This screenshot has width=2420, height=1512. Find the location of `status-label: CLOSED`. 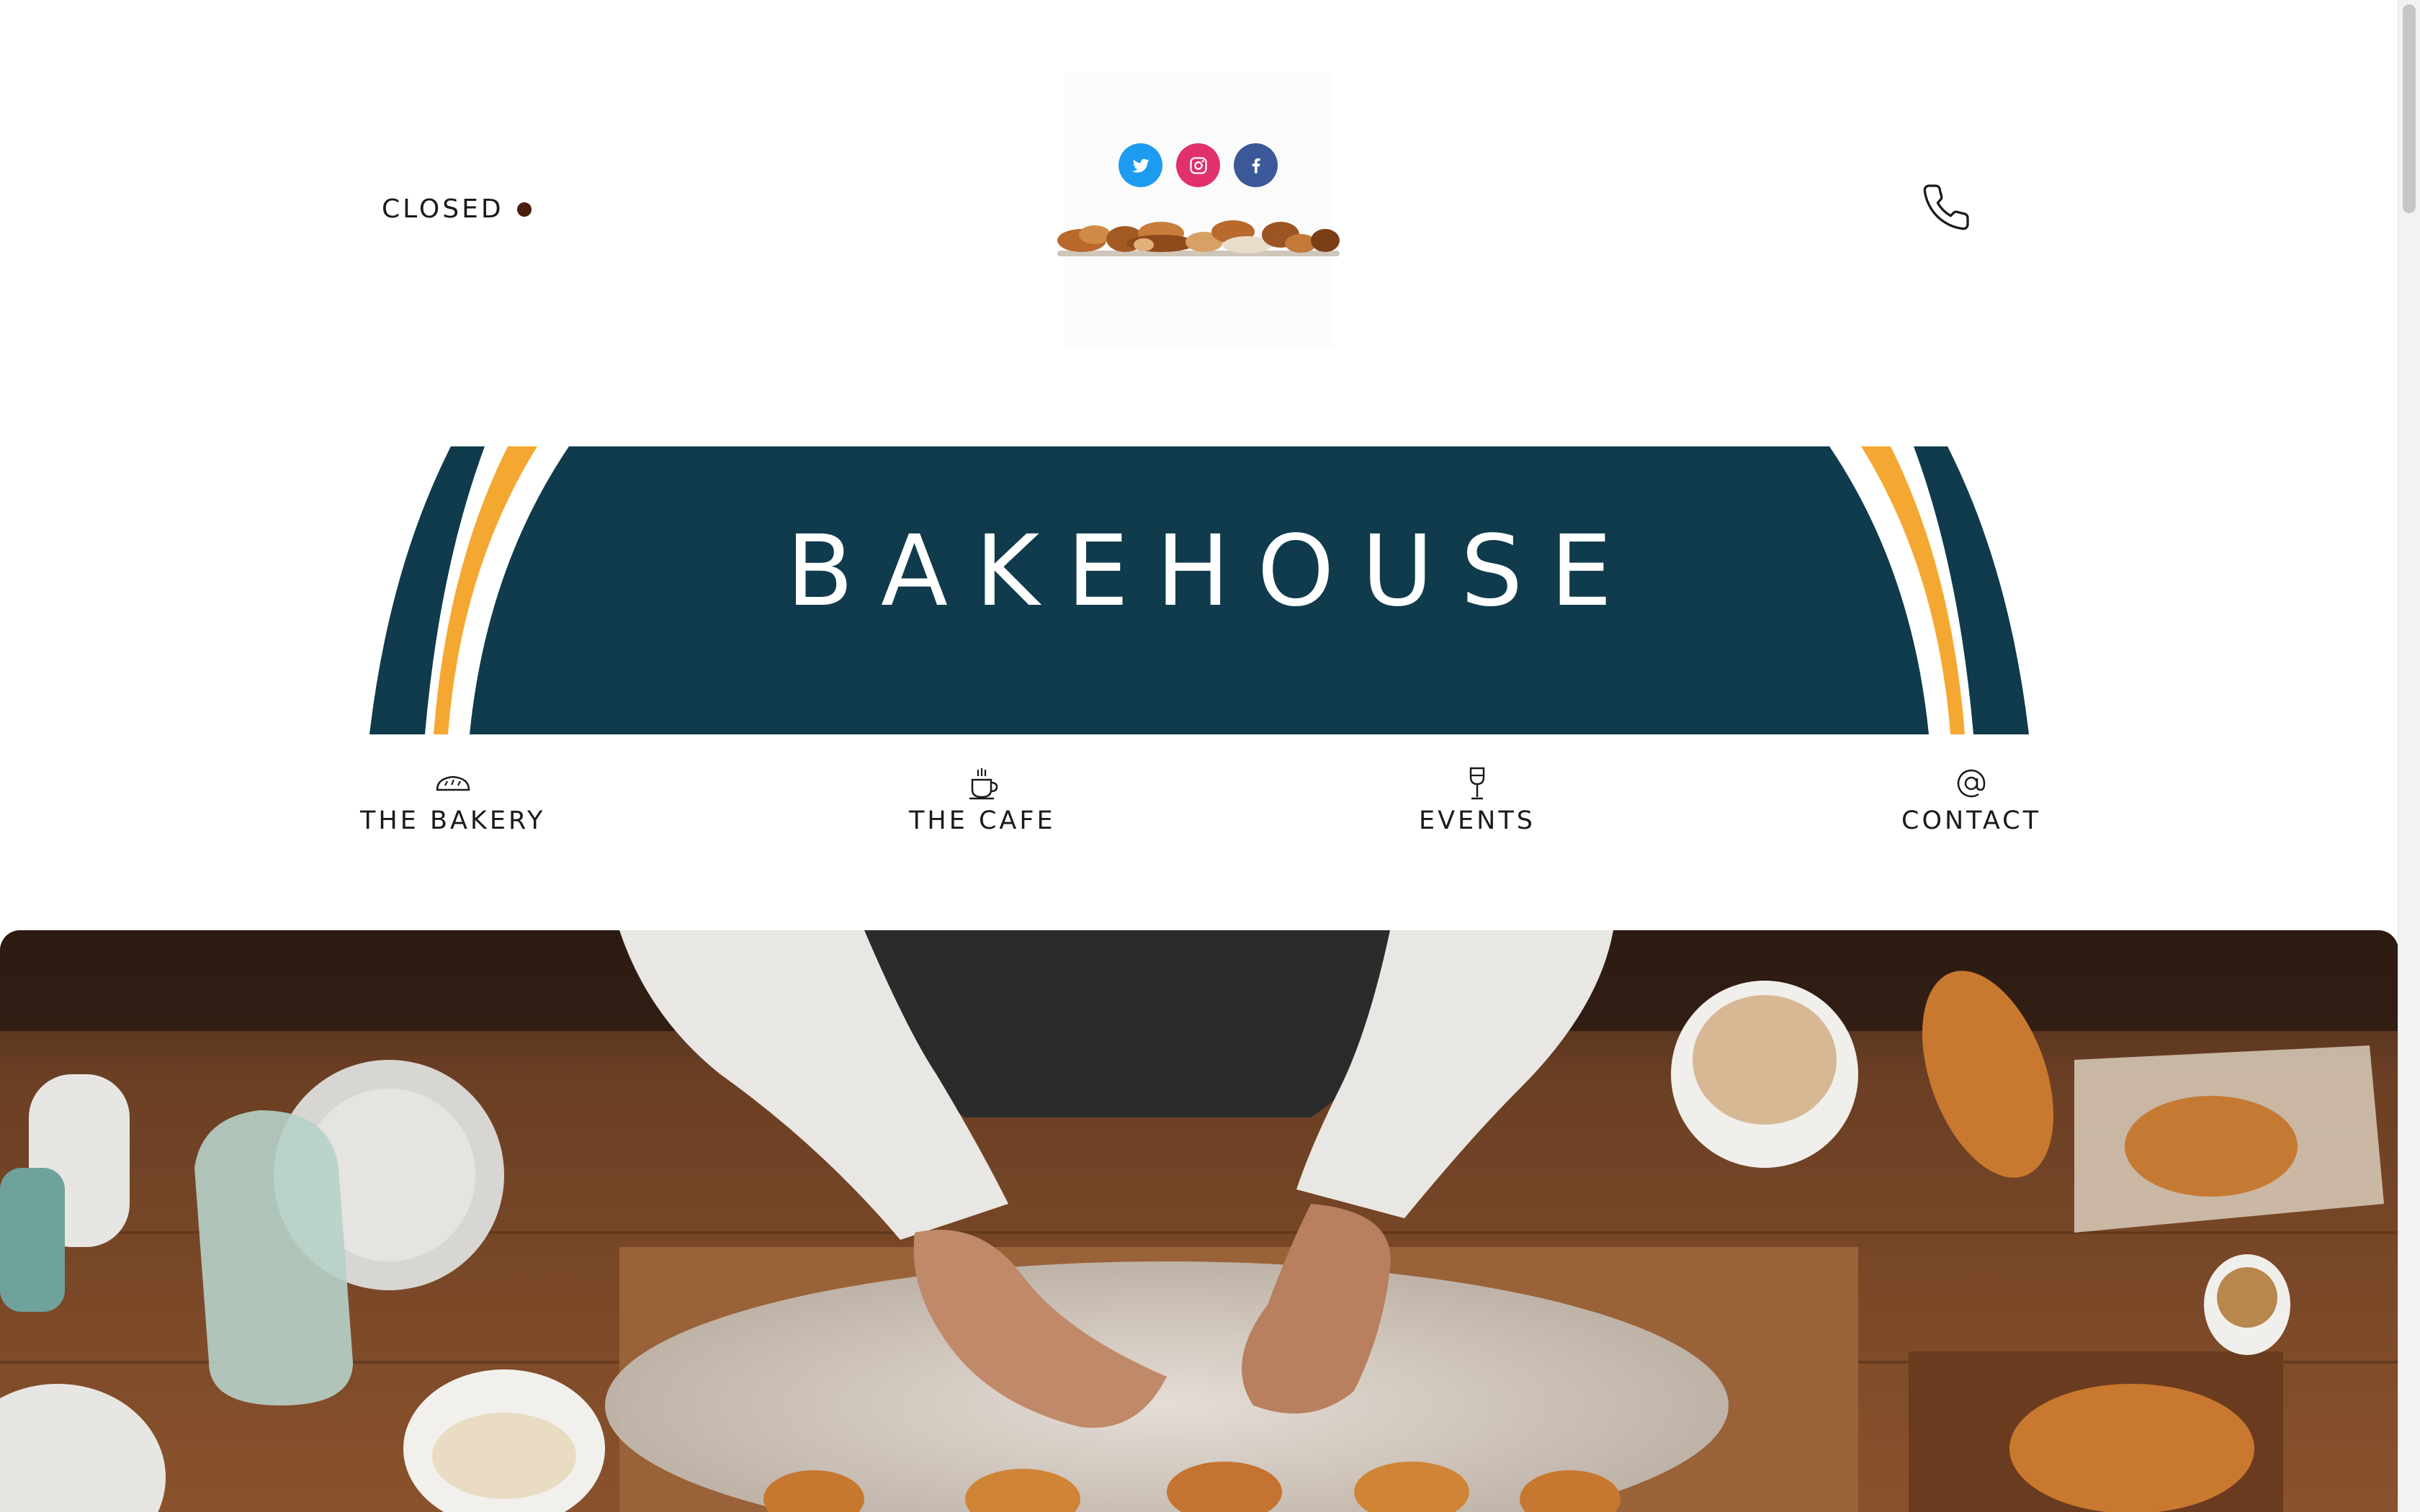

status-label: CLOSED is located at coordinates (443, 209).